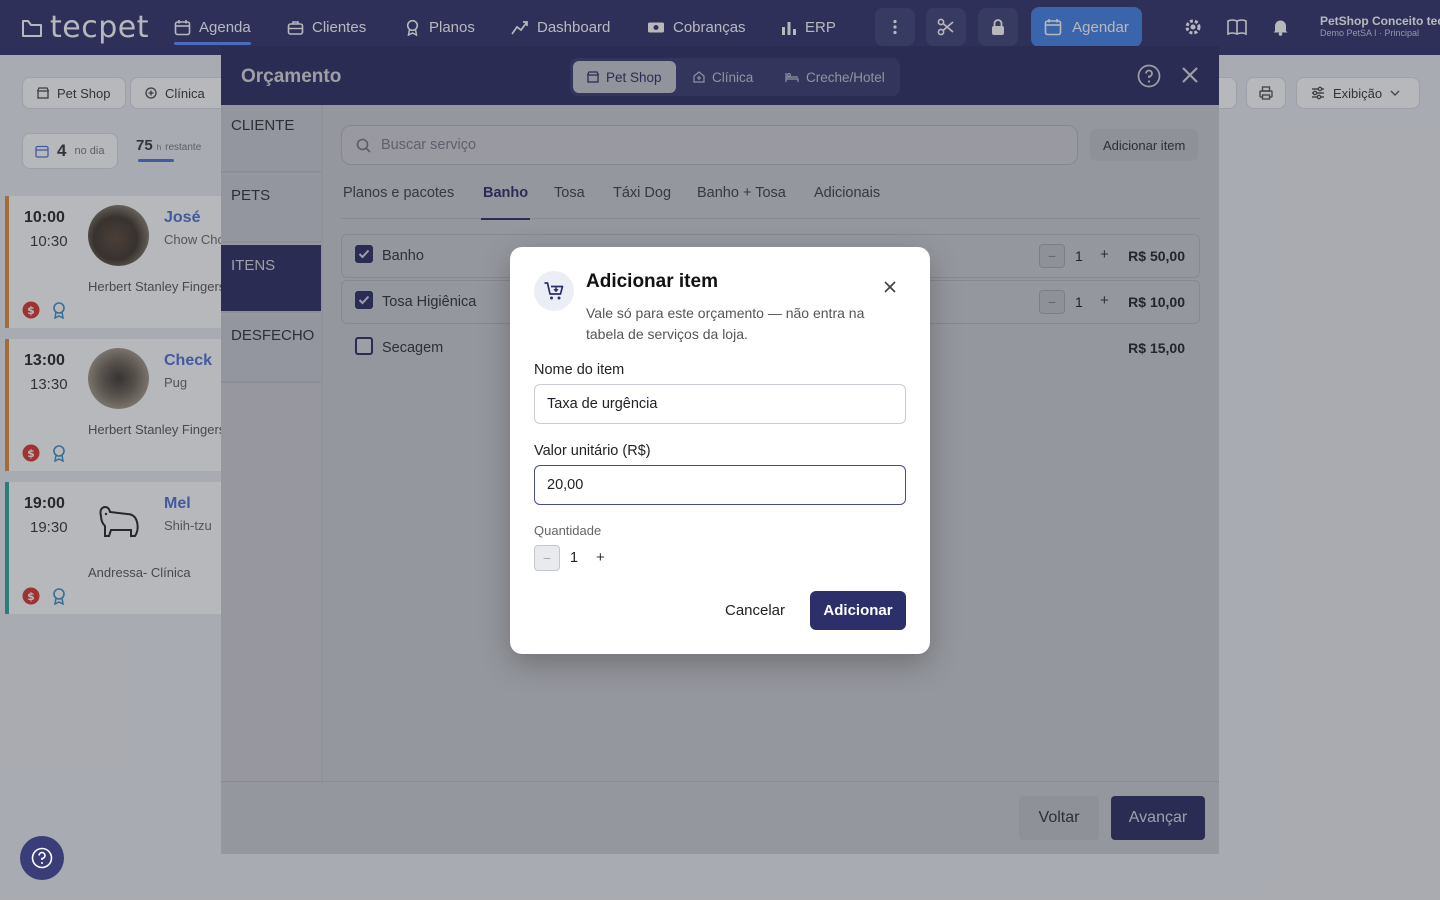  I want to click on modal-close-button, so click(890, 287).